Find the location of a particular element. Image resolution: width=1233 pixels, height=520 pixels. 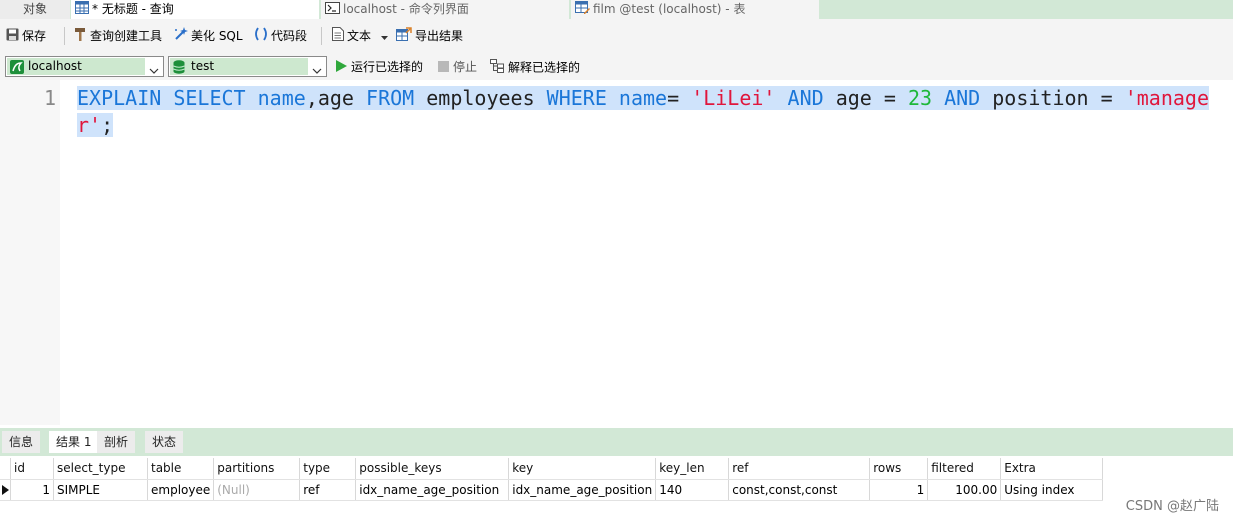

code-snippet-button: 代码段 is located at coordinates (280, 36).